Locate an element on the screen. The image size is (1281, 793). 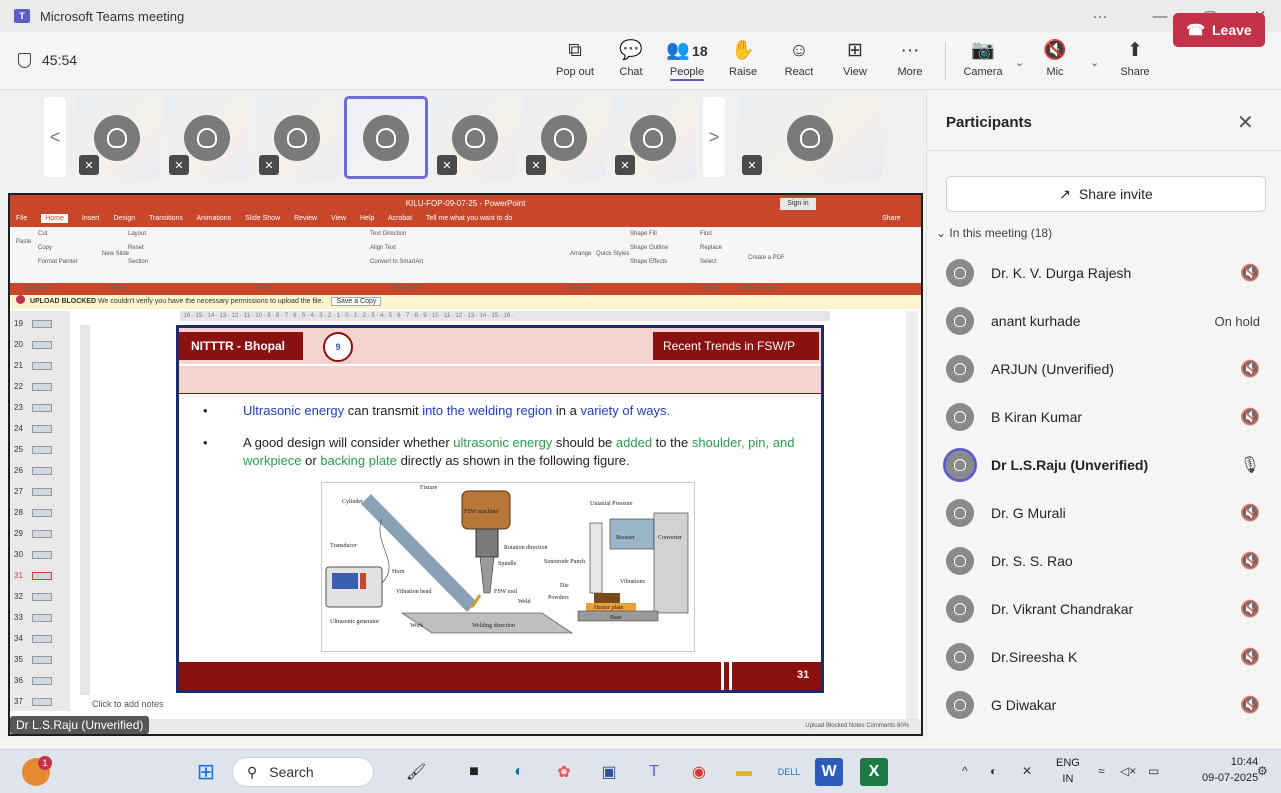
slide-thumb-number: 26 is located at coordinates (18, 470).